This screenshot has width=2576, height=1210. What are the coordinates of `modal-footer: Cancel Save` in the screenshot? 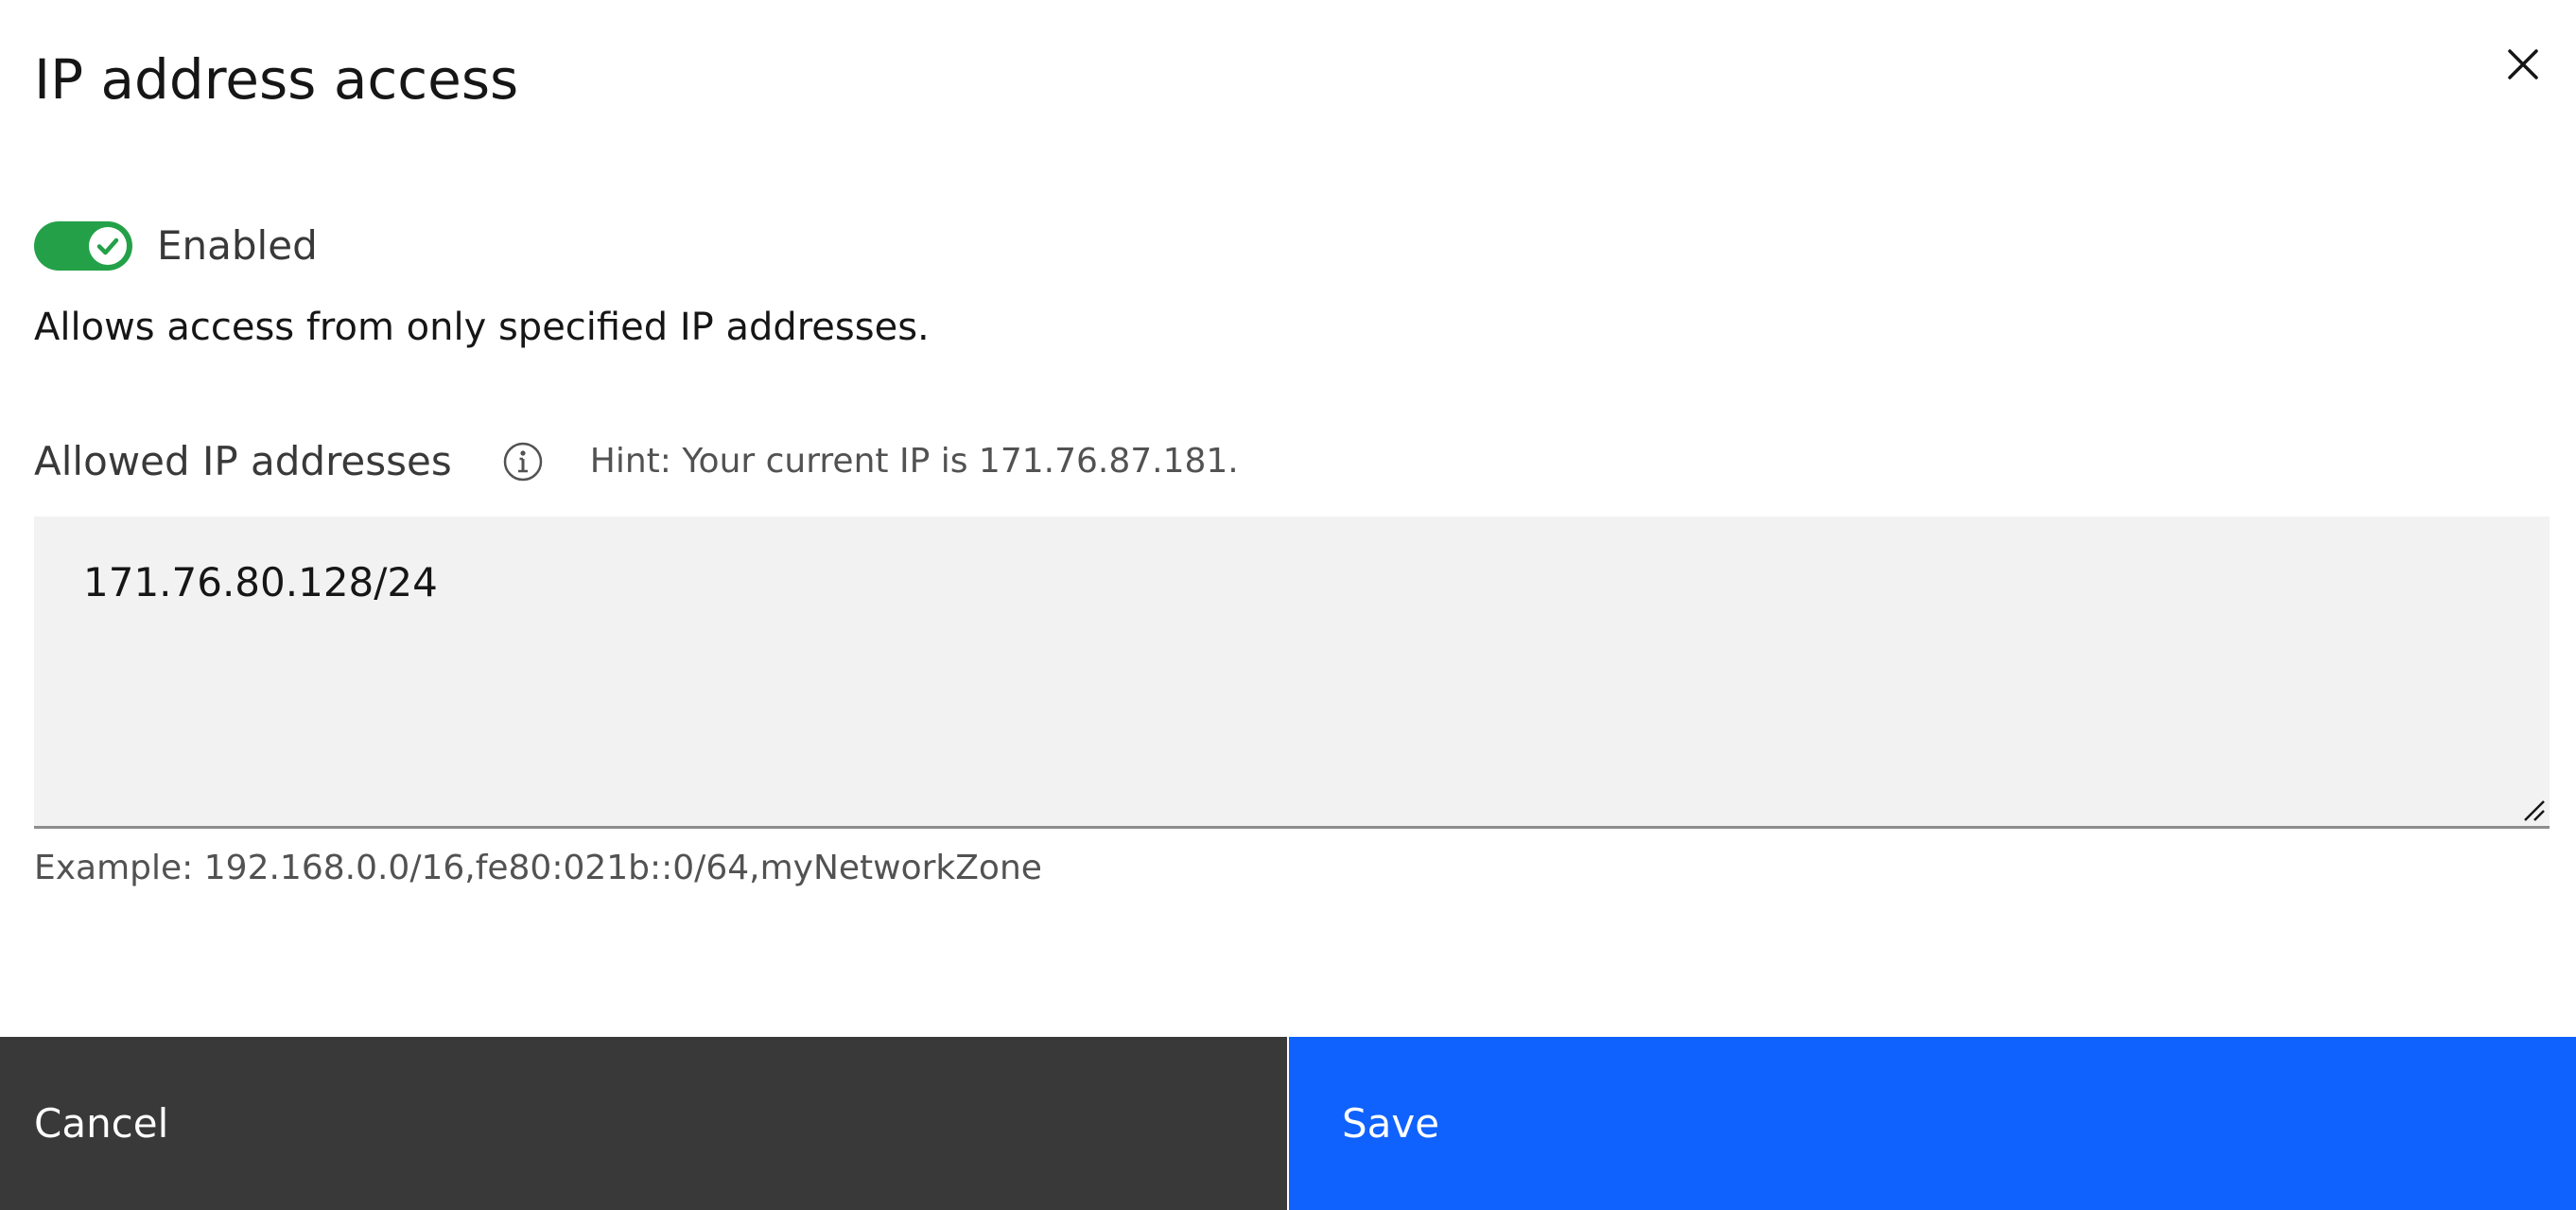 It's located at (1288, 1124).